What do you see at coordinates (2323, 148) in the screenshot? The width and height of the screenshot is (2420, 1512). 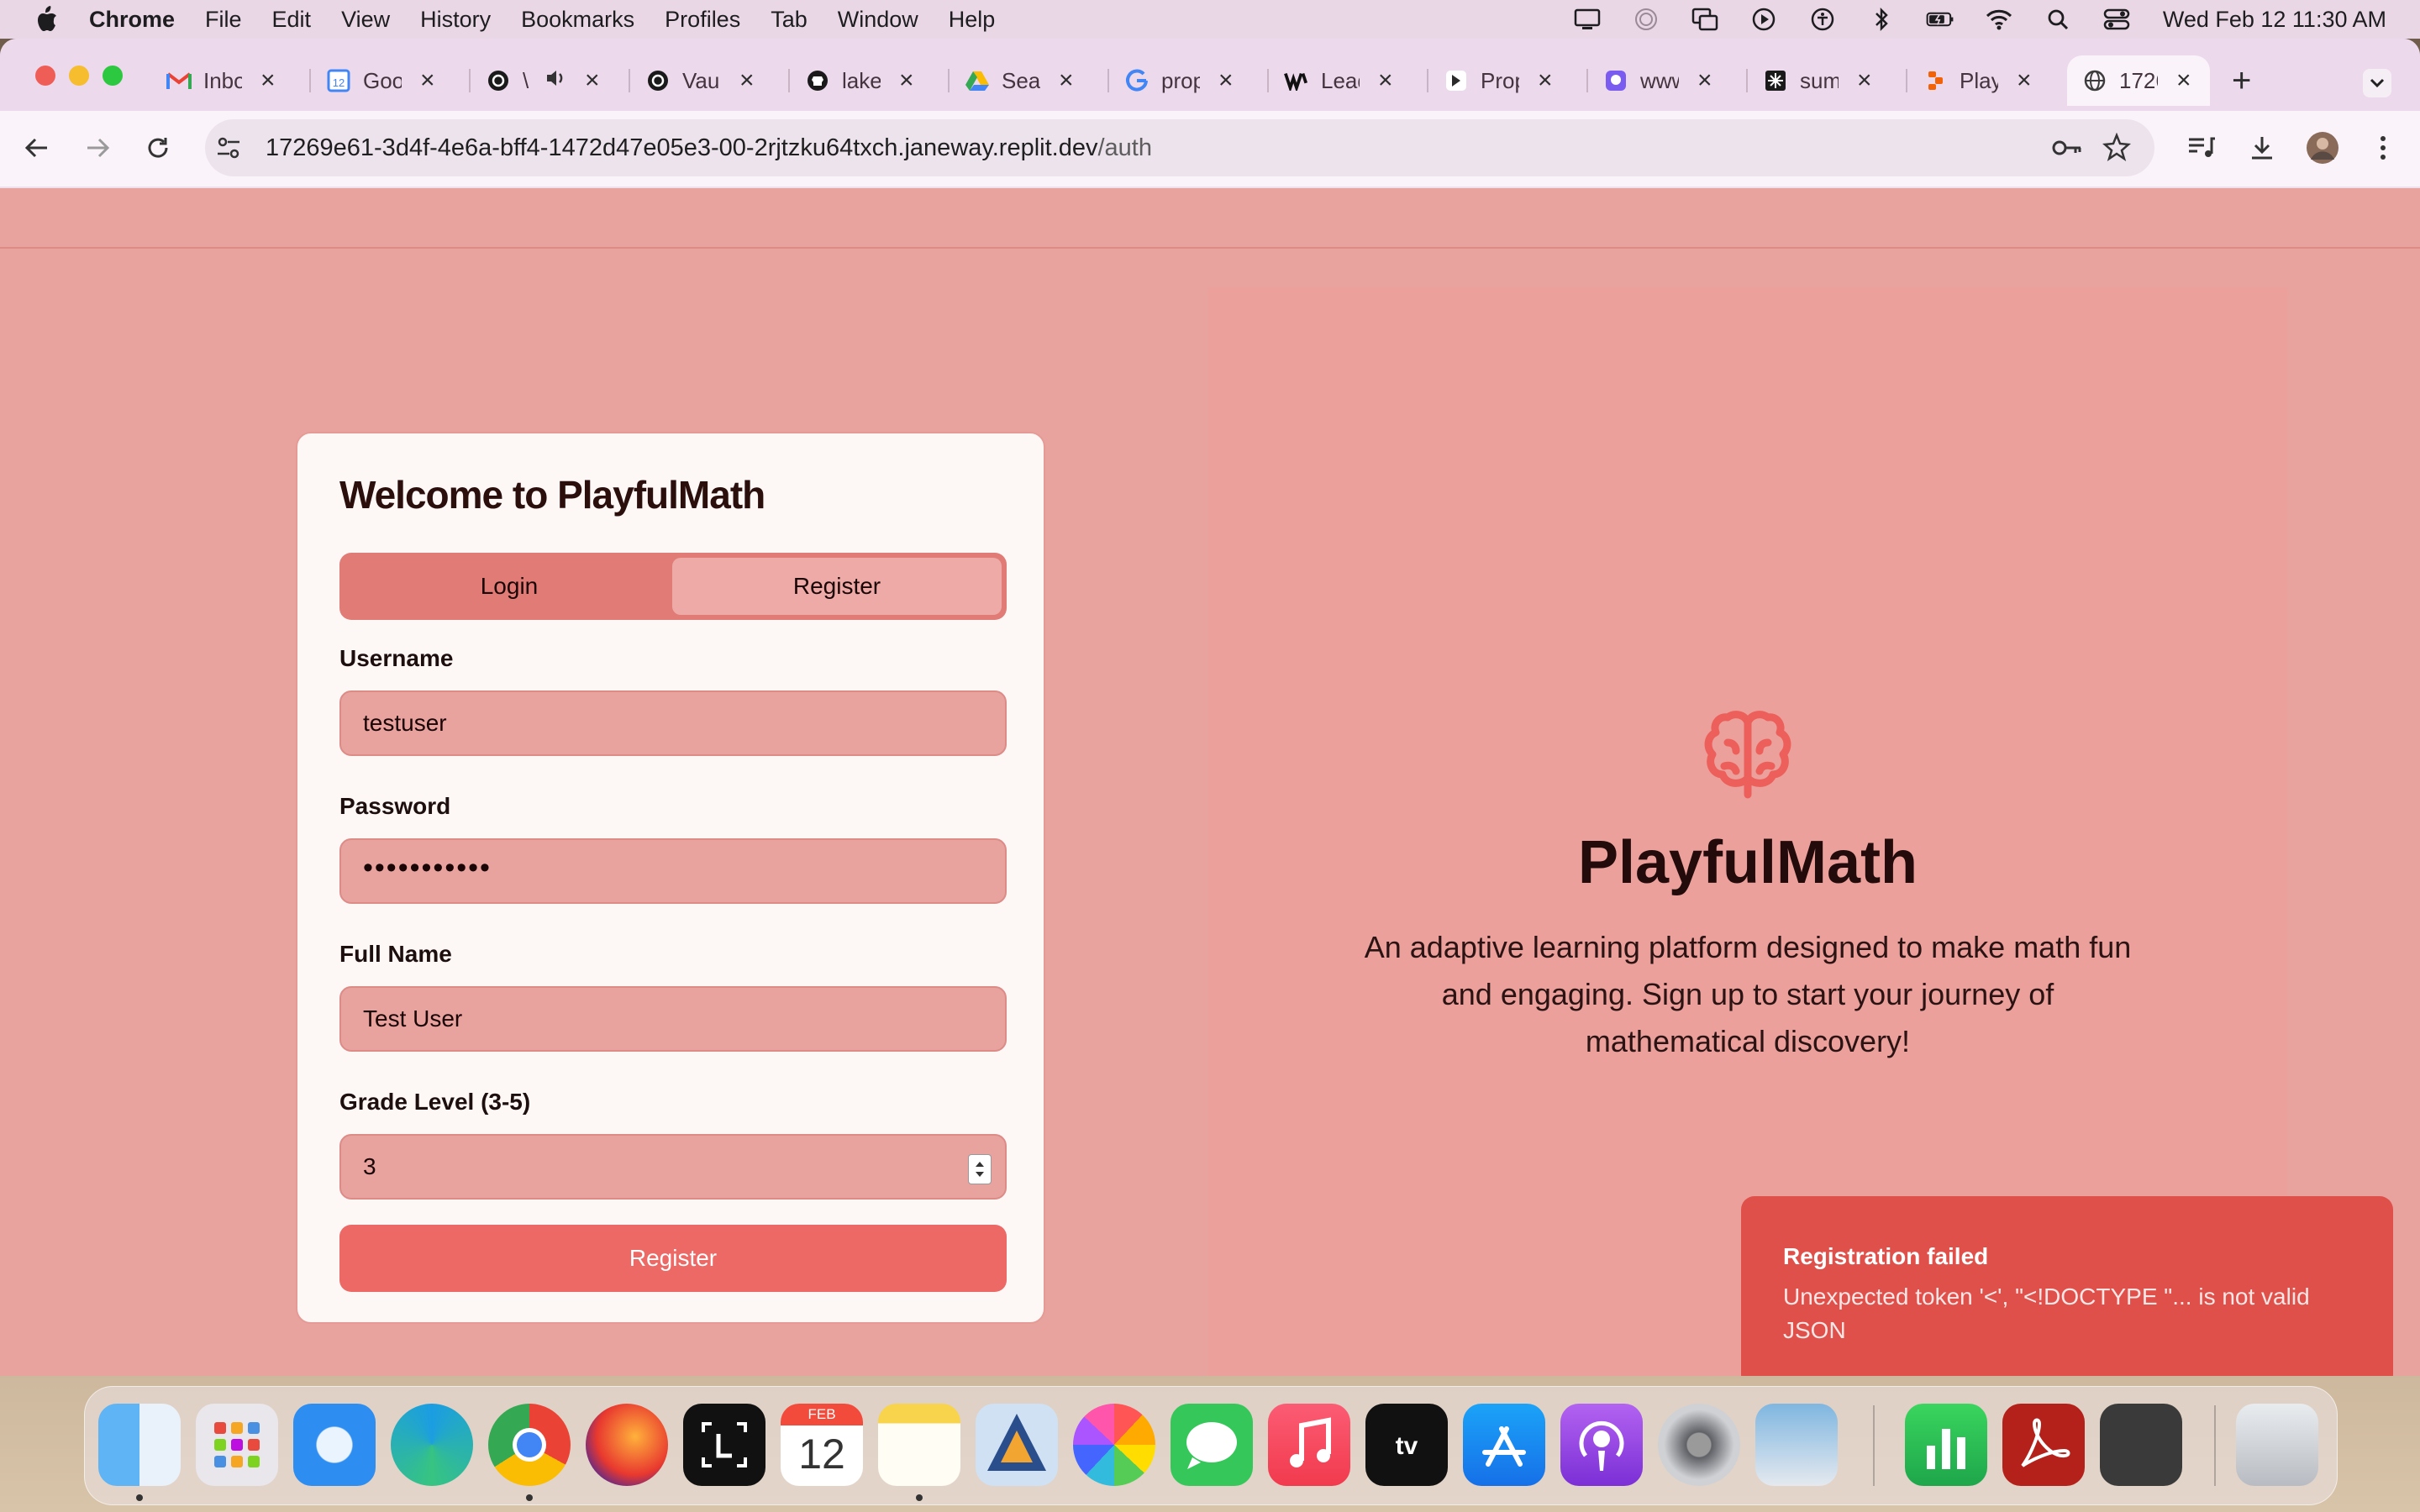 I see `profile-avatar` at bounding box center [2323, 148].